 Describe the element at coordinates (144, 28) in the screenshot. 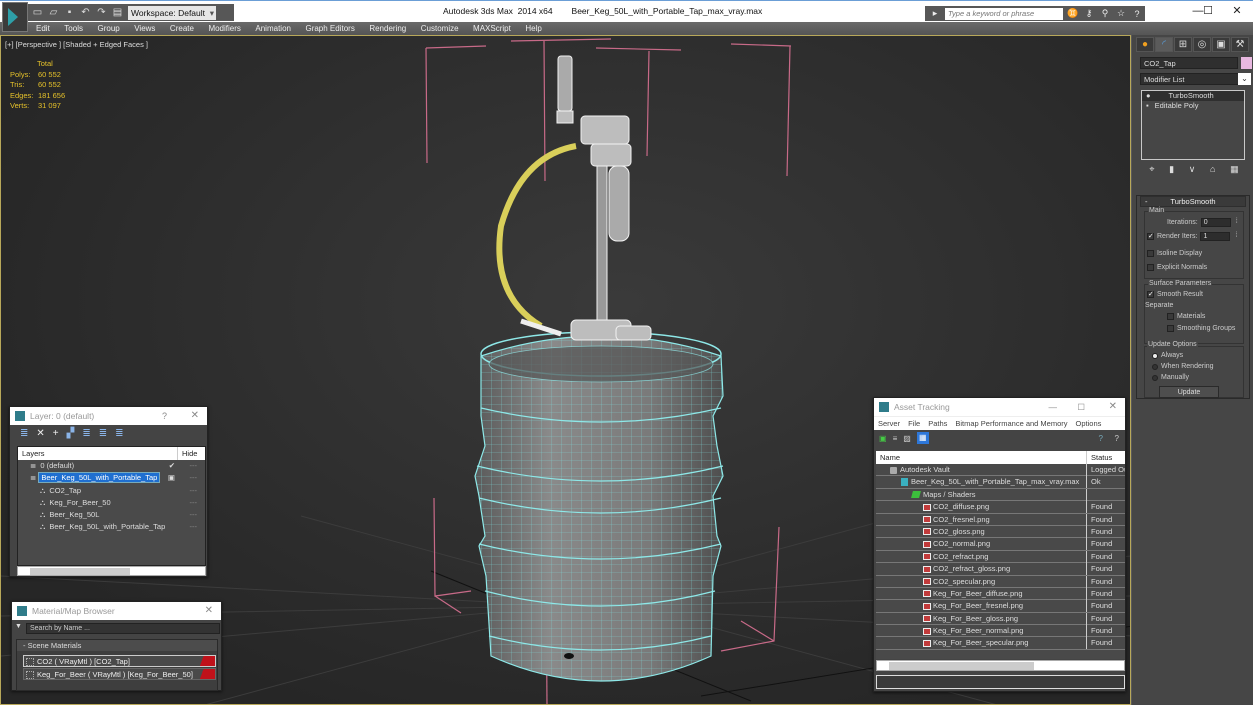

I see `menu-views: Views` at that location.